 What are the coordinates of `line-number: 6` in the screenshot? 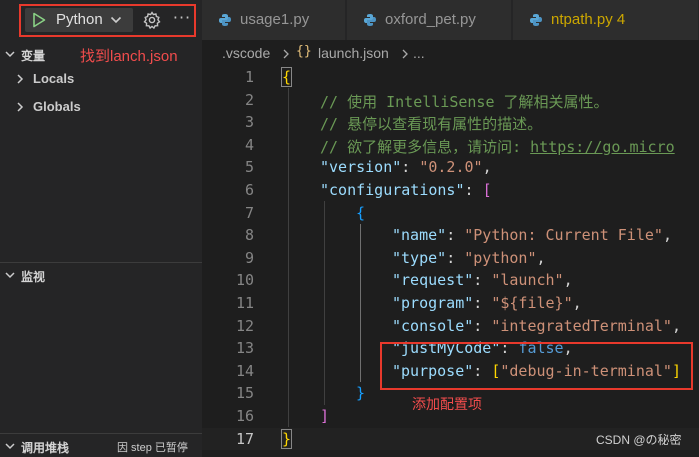 It's located at (249, 190).